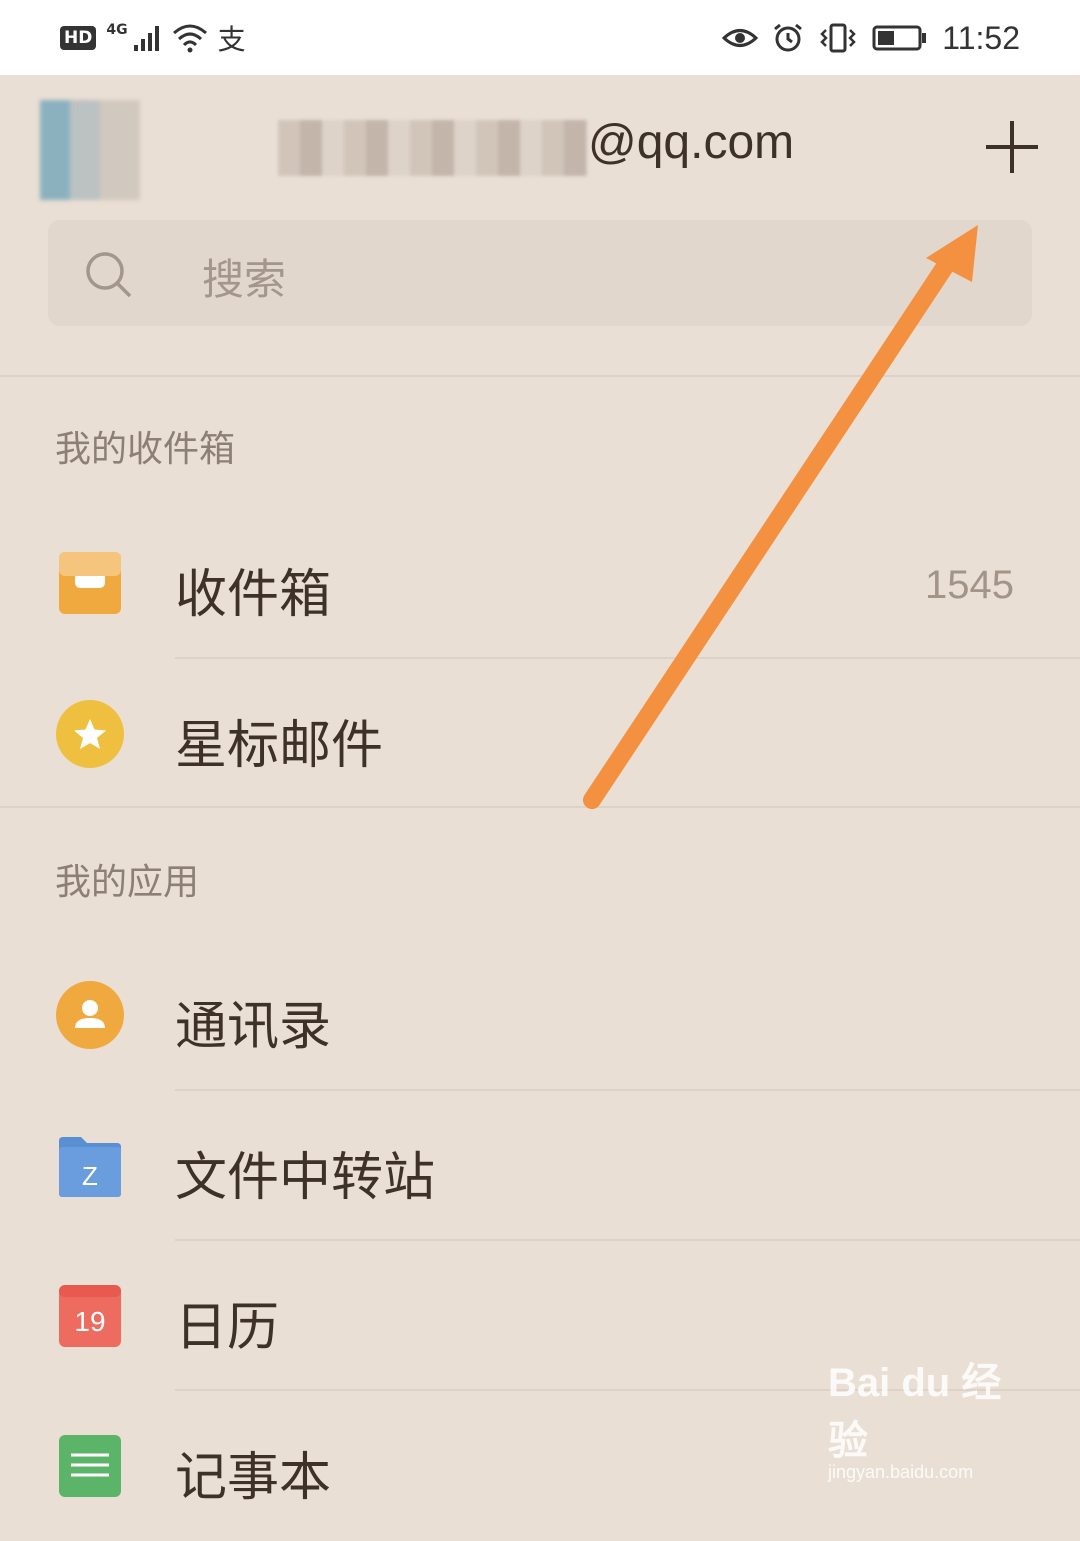 The image size is (1080, 1541). What do you see at coordinates (90, 1015) in the screenshot?
I see `contacts-icon` at bounding box center [90, 1015].